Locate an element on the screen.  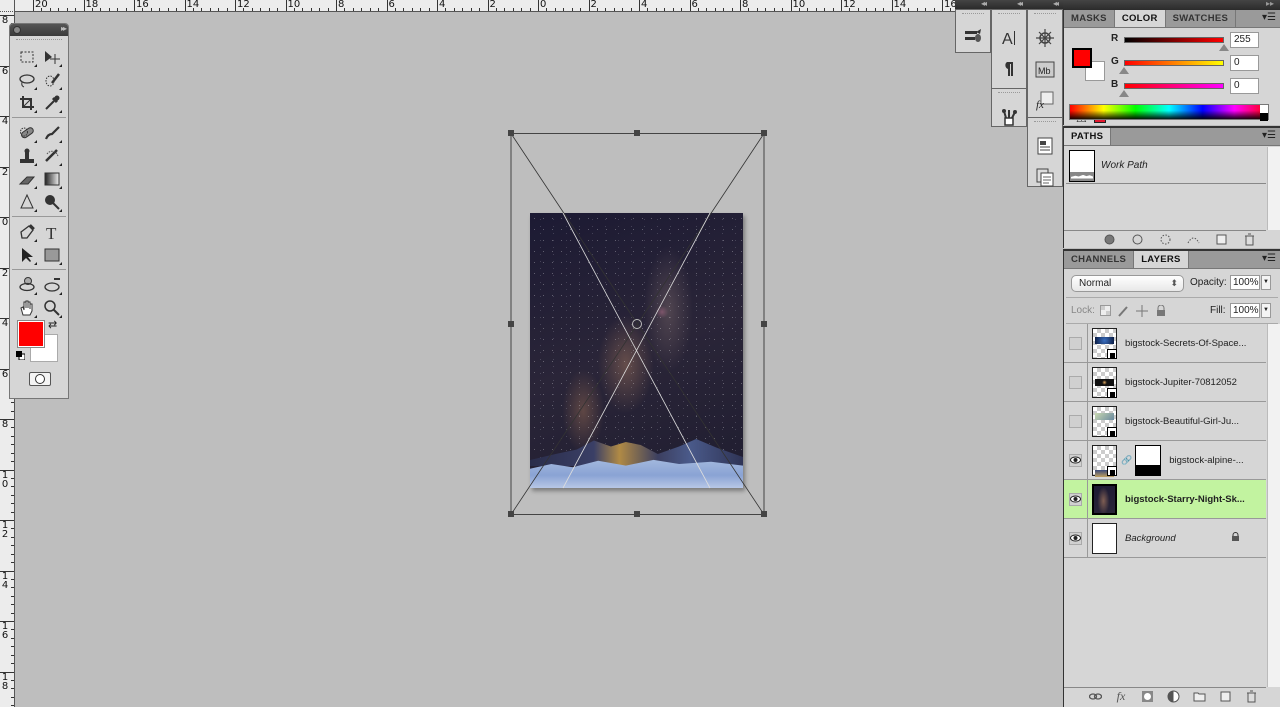
make-work-path-icon is located at coordinates (1193, 240).